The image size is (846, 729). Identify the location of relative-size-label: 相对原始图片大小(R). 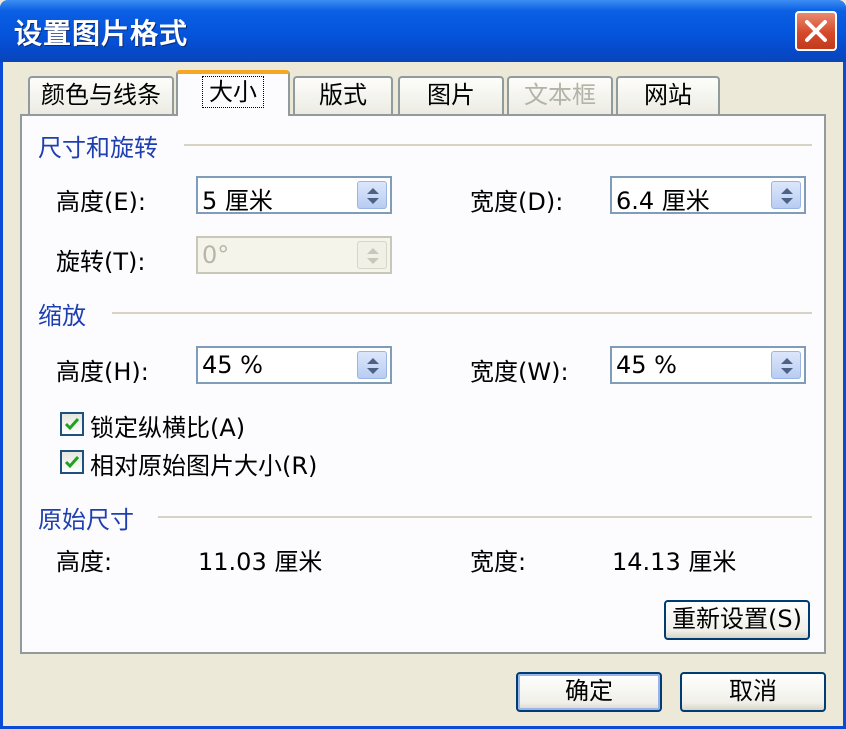
(203, 463).